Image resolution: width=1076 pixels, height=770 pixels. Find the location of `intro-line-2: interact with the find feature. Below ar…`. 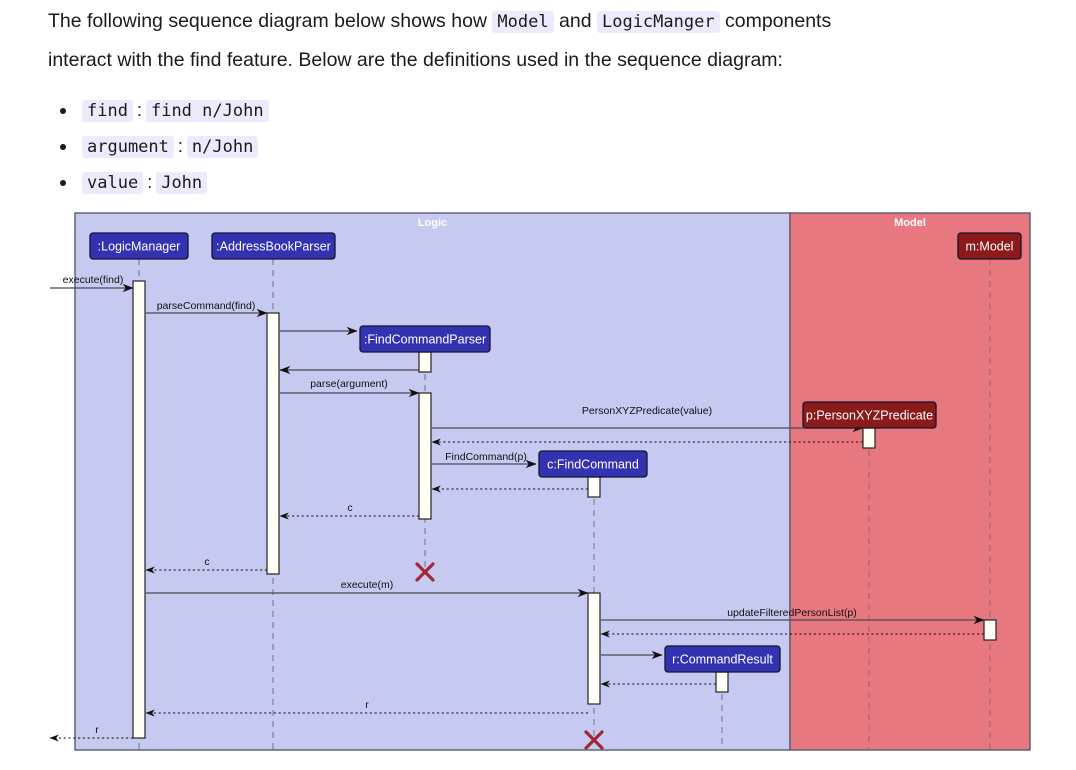

intro-line-2: interact with the find feature. Below ar… is located at coordinates (415, 60).